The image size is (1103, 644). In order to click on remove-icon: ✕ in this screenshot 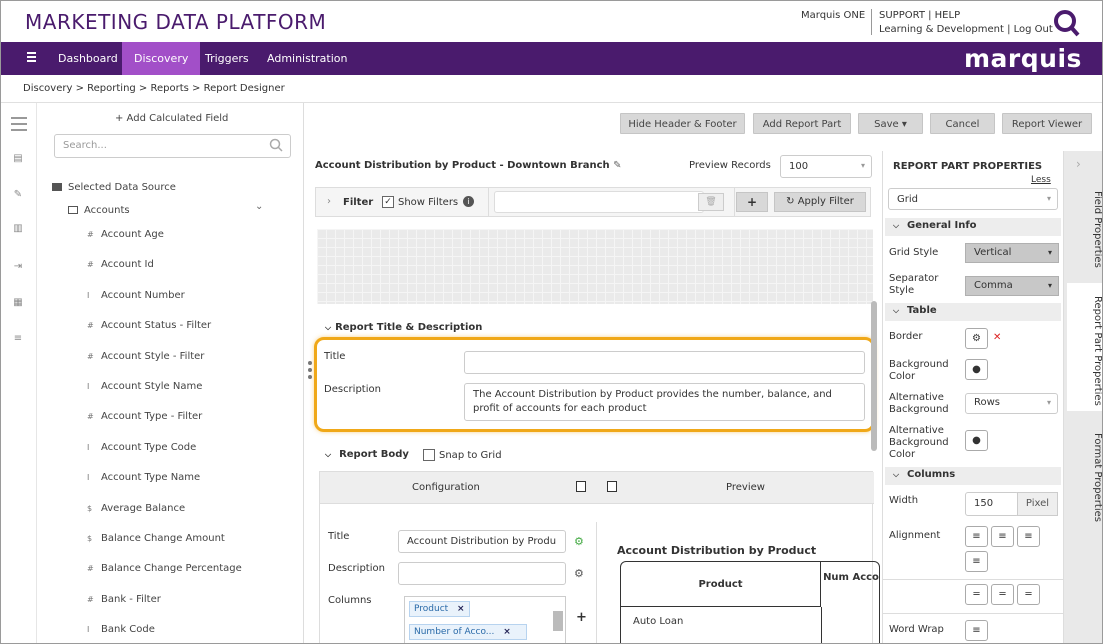, I will do `click(997, 337)`.